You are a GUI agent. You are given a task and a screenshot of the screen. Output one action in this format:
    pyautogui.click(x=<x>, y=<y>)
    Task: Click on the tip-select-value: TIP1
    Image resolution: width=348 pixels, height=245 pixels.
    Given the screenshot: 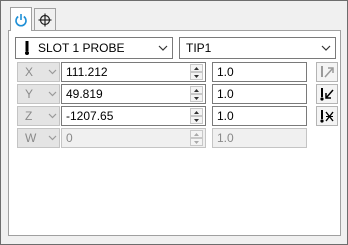 What is the action you would take?
    pyautogui.click(x=199, y=48)
    